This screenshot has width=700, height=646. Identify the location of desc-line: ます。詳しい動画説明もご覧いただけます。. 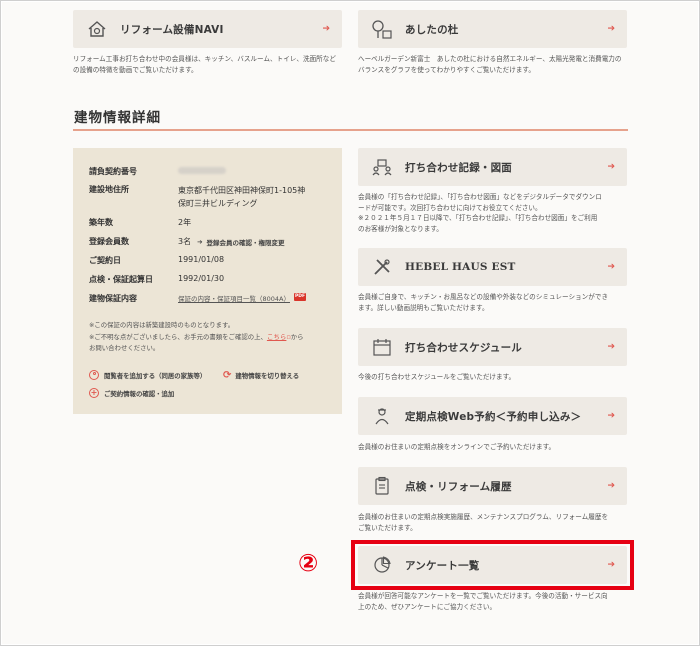
(423, 307).